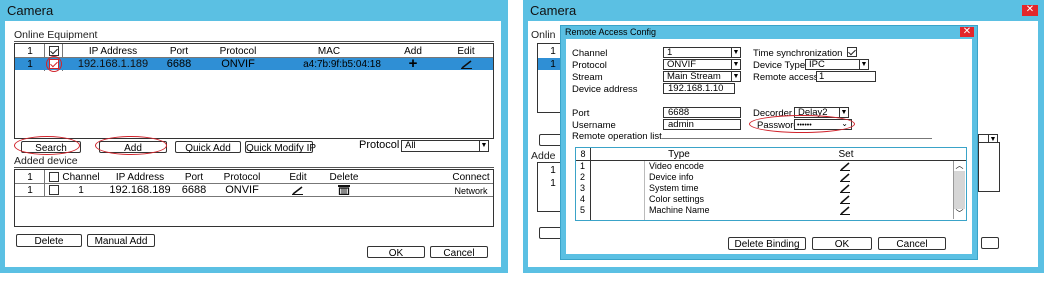  Describe the element at coordinates (49, 240) in the screenshot. I see `delete-button: Delete` at that location.